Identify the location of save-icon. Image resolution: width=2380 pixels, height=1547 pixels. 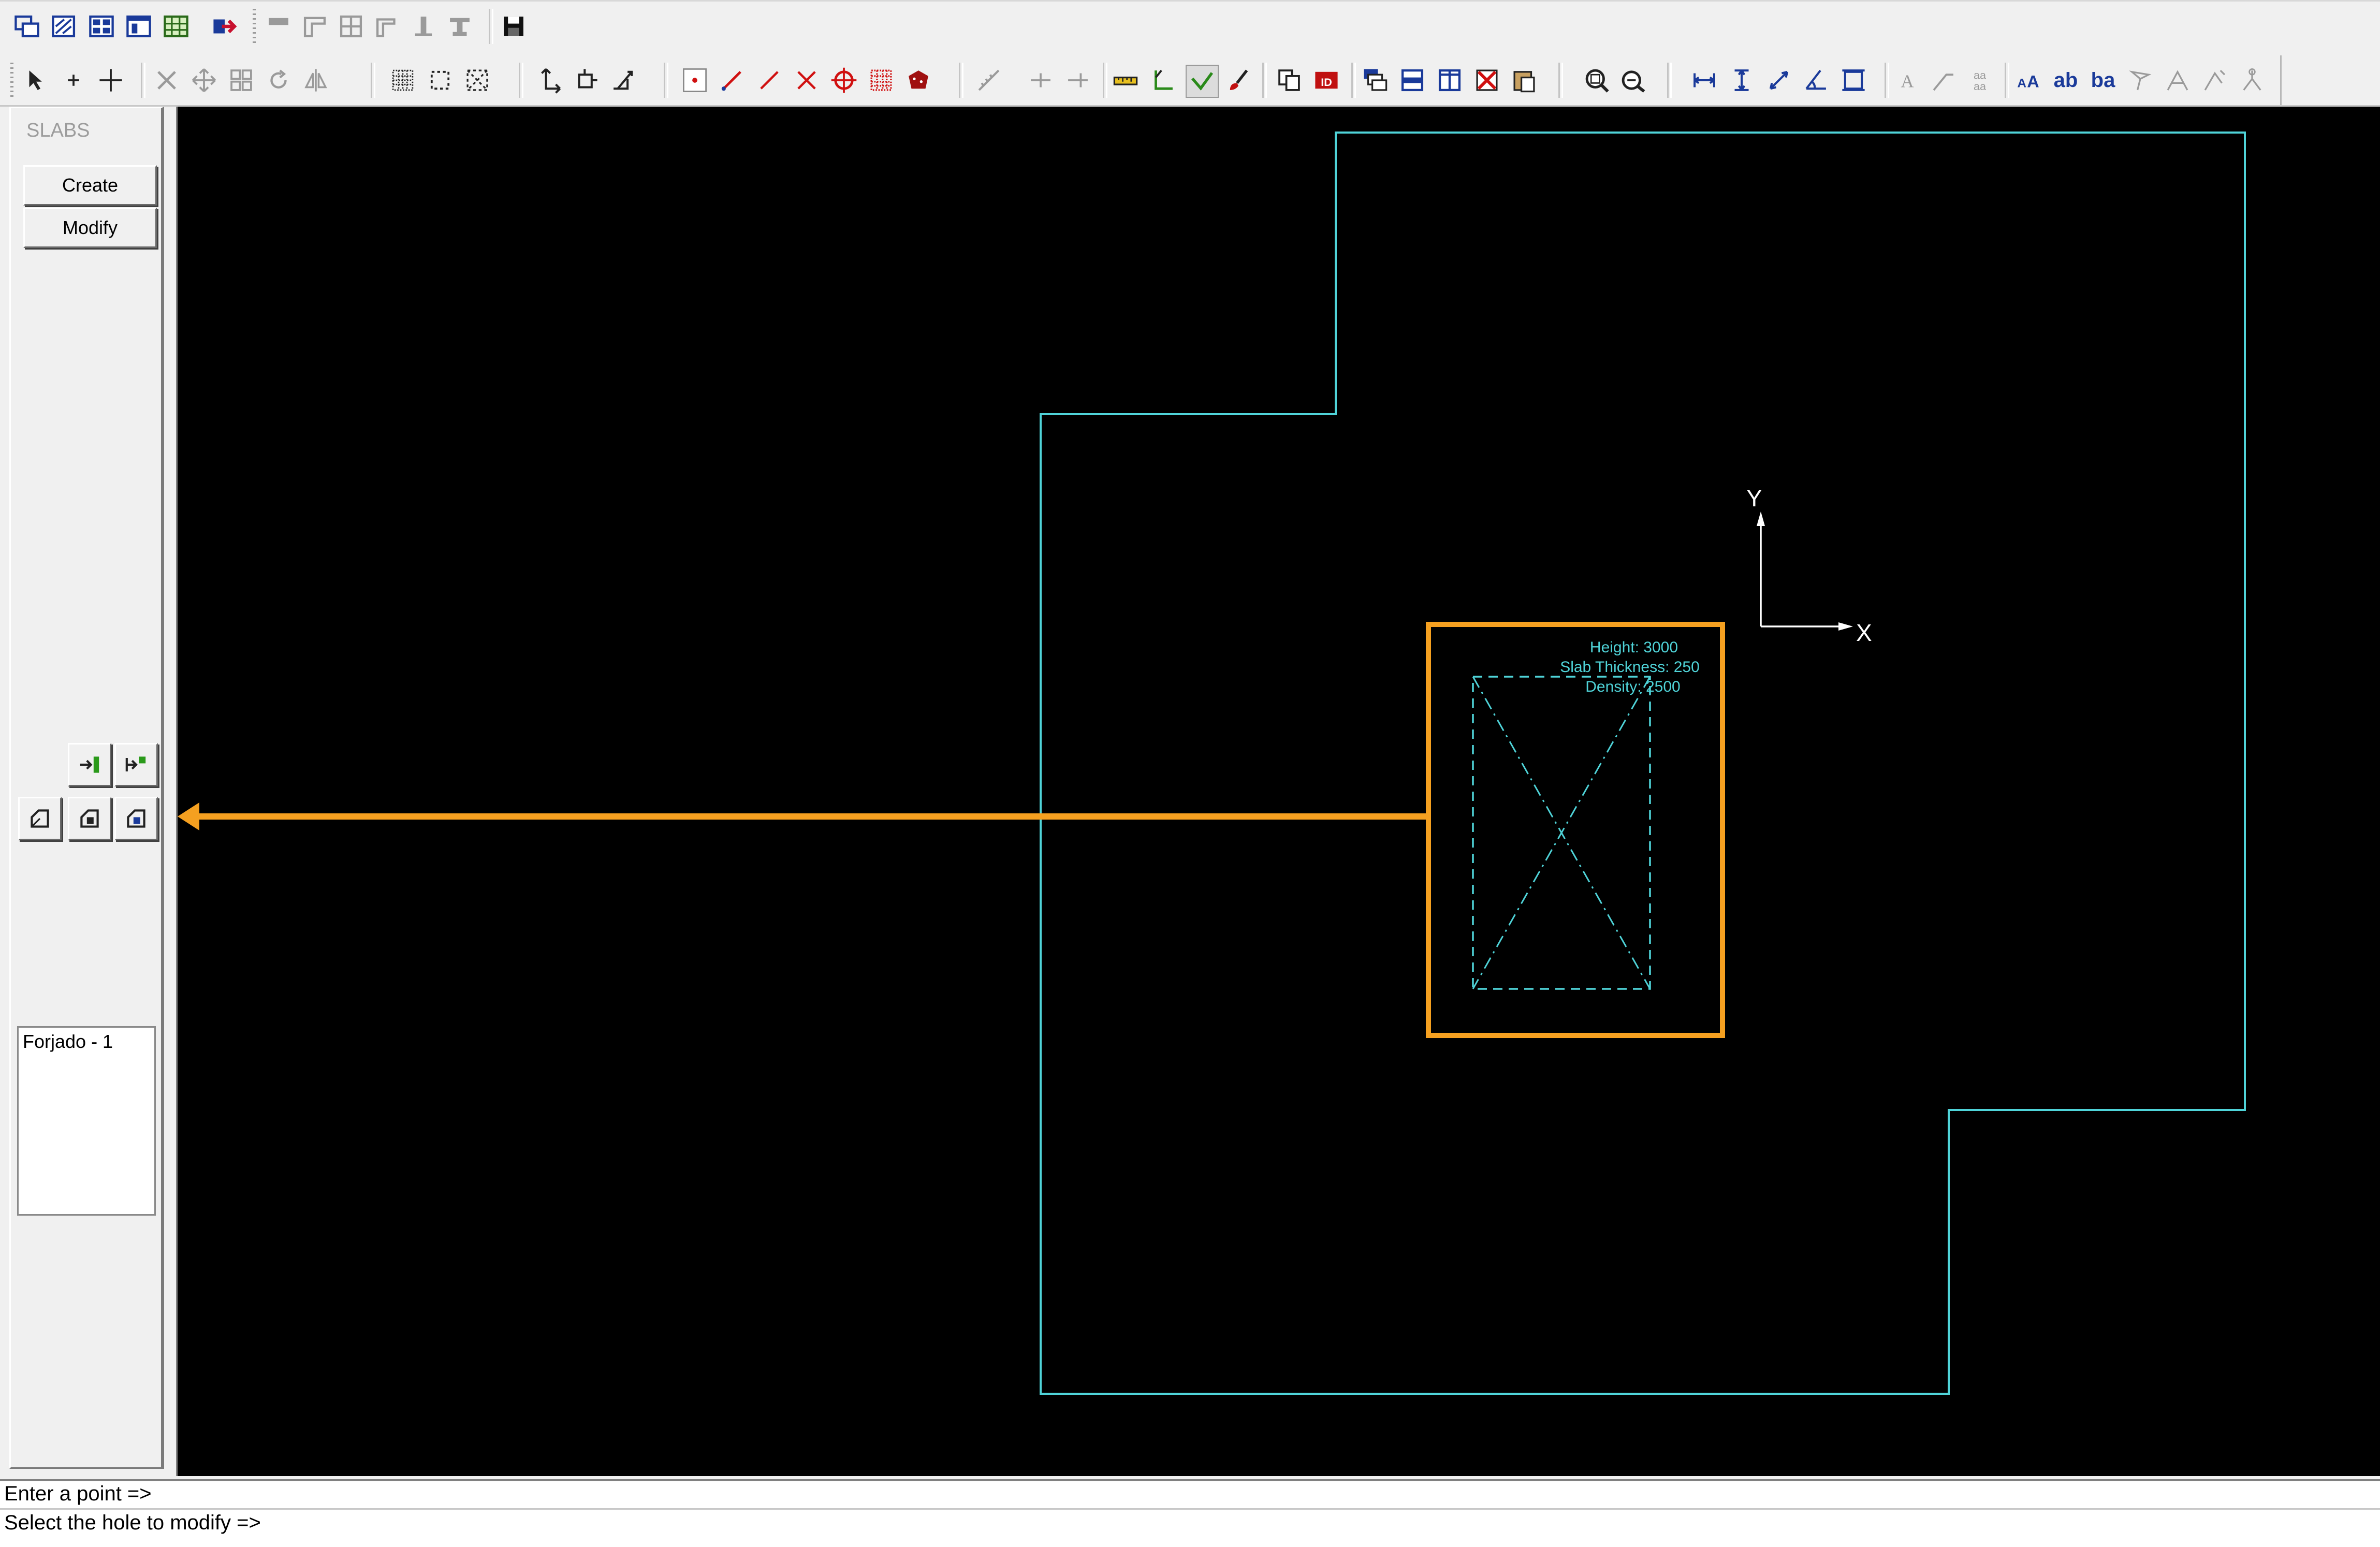
(513, 26).